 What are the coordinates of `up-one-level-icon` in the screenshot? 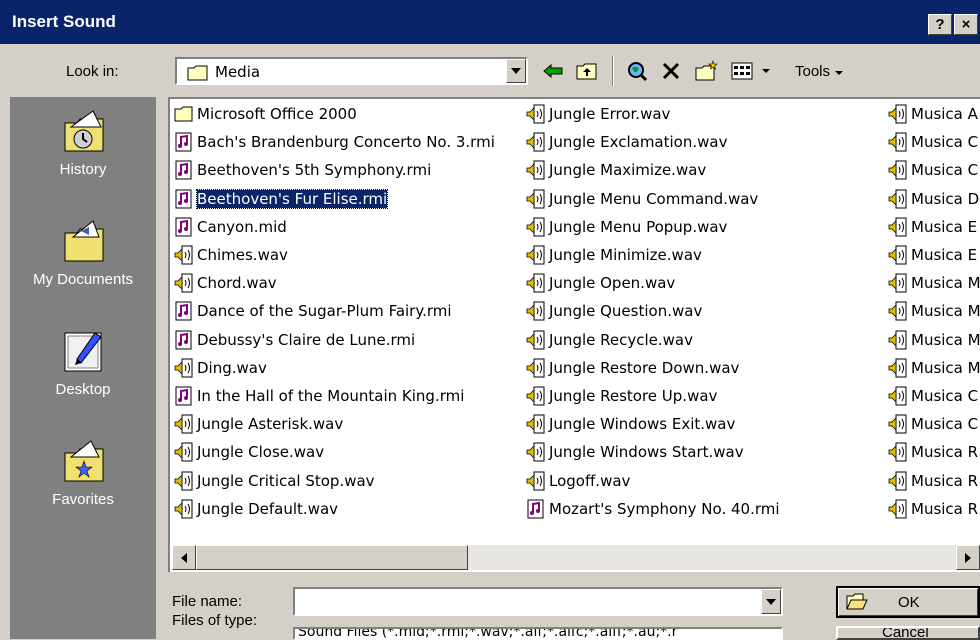 It's located at (586, 71).